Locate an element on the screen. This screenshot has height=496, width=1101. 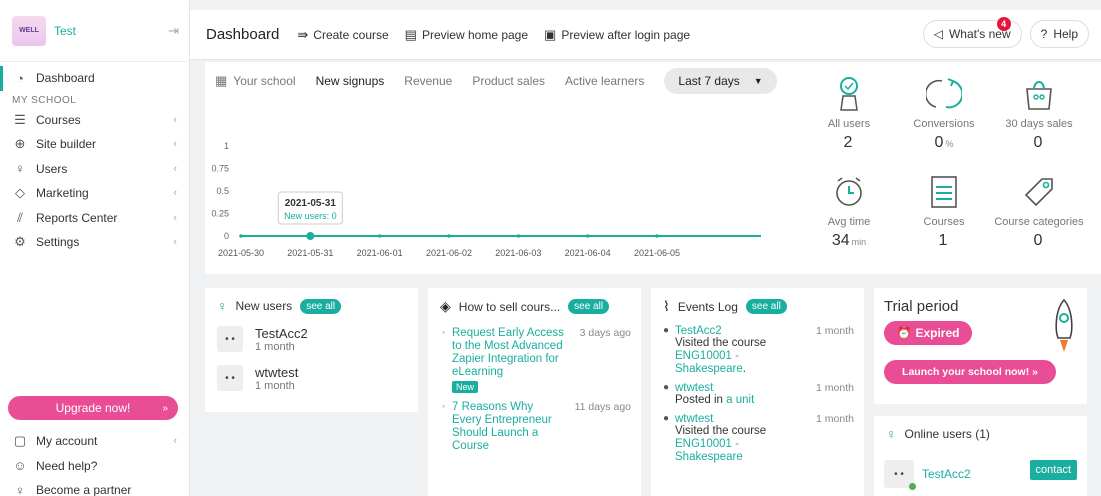
tab-active-learners: Active learners is located at coordinates (604, 81).